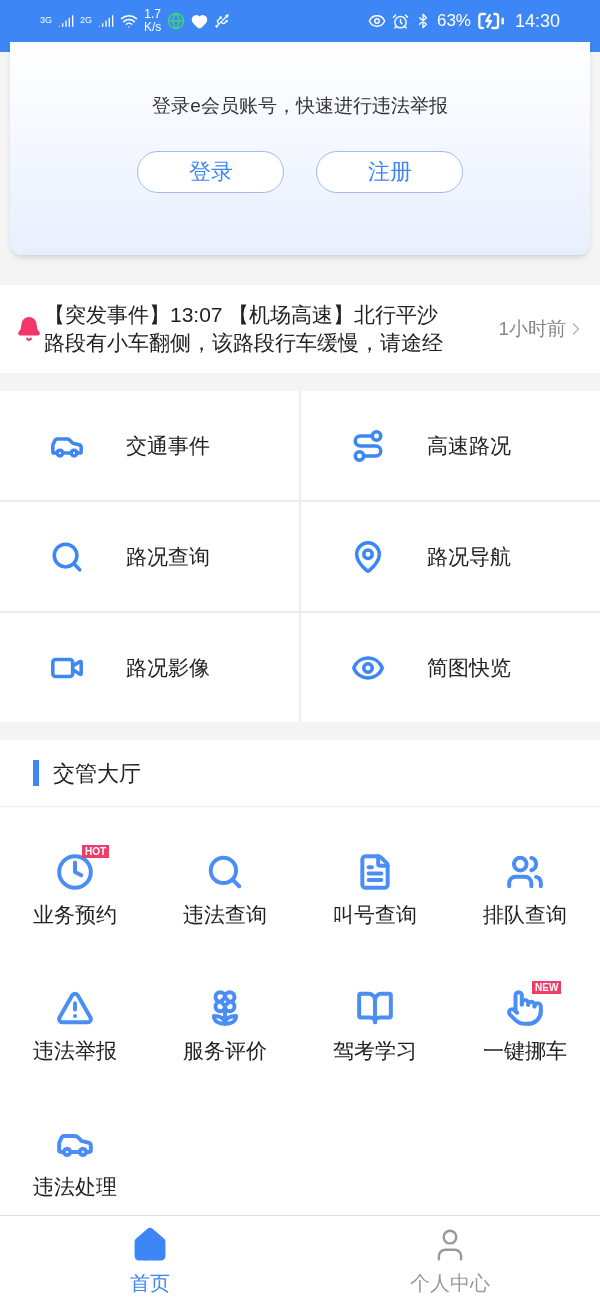 This screenshot has width=600, height=1300. I want to click on usb-icon, so click(222, 21).